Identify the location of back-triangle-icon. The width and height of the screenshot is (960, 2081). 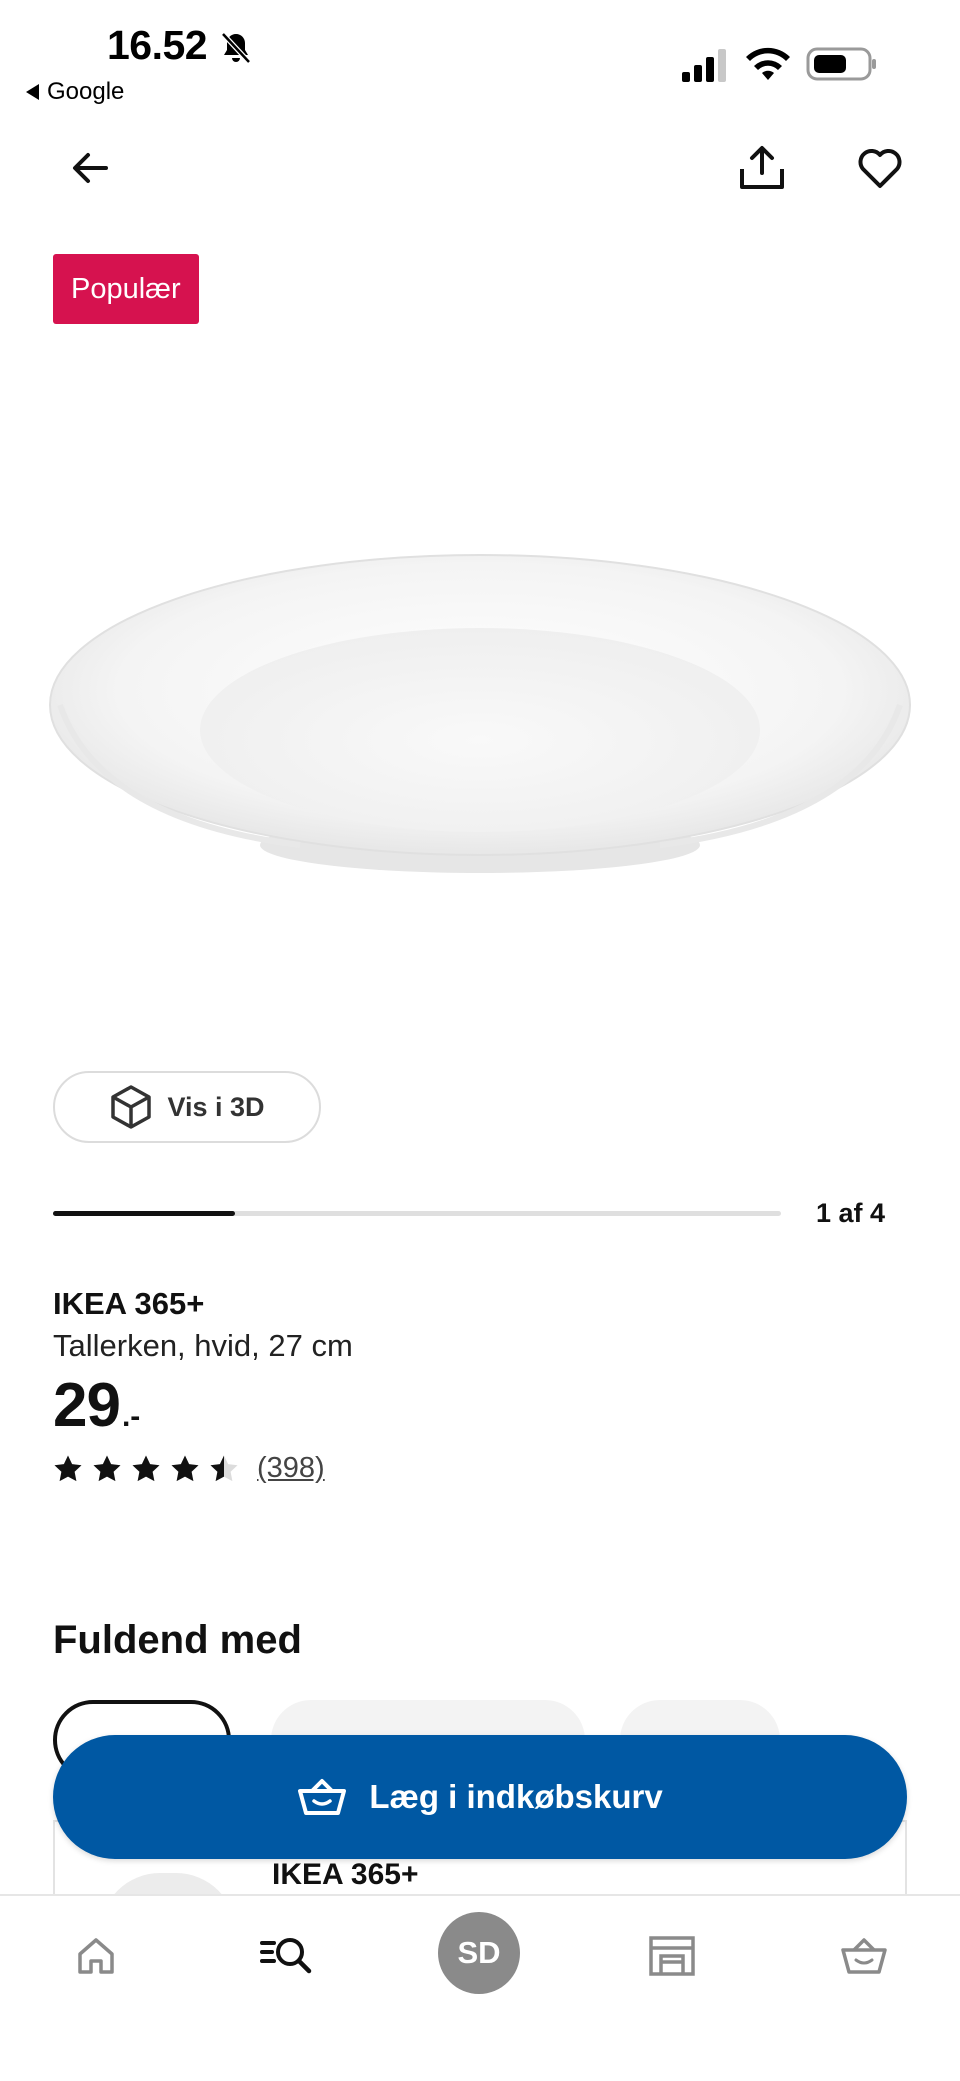
(32, 92).